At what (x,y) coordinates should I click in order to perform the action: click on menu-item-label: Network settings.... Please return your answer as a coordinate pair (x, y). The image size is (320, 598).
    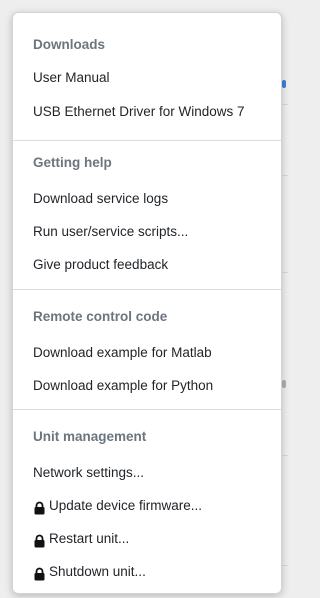
    Looking at the image, I should click on (89, 472).